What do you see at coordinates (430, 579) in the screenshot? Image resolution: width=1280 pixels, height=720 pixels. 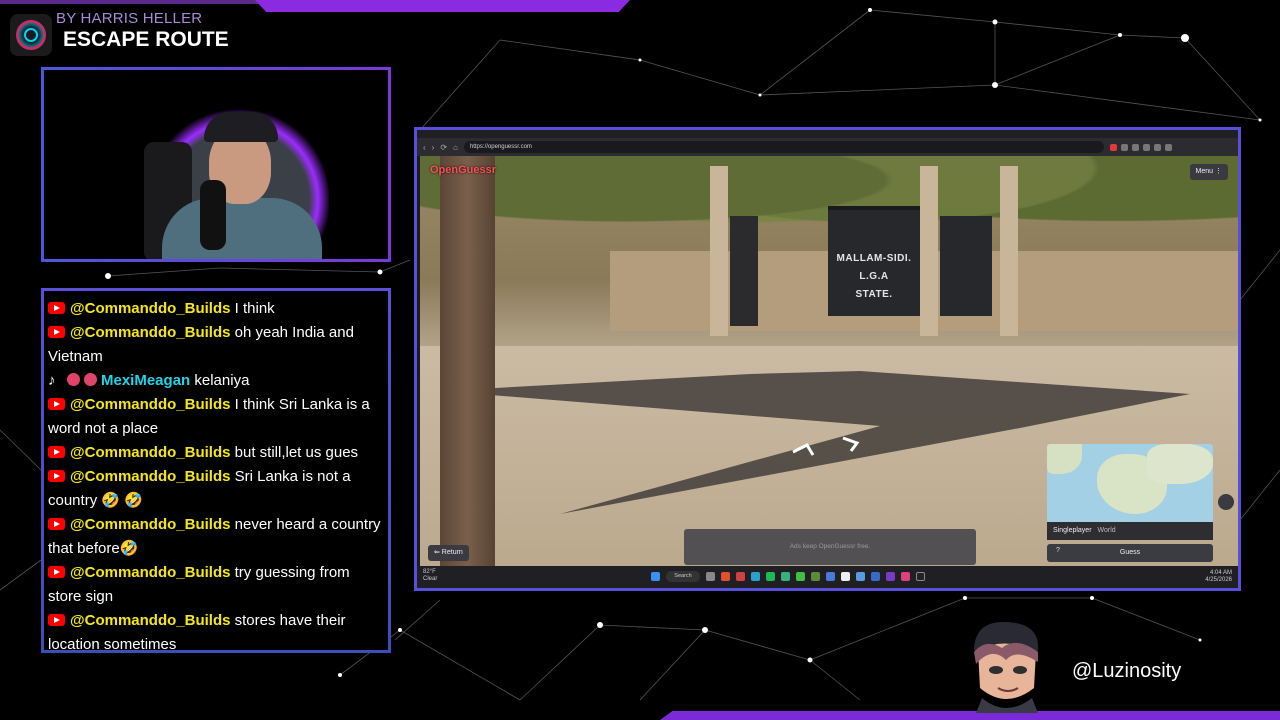 I see `weather-condition: Clear` at bounding box center [430, 579].